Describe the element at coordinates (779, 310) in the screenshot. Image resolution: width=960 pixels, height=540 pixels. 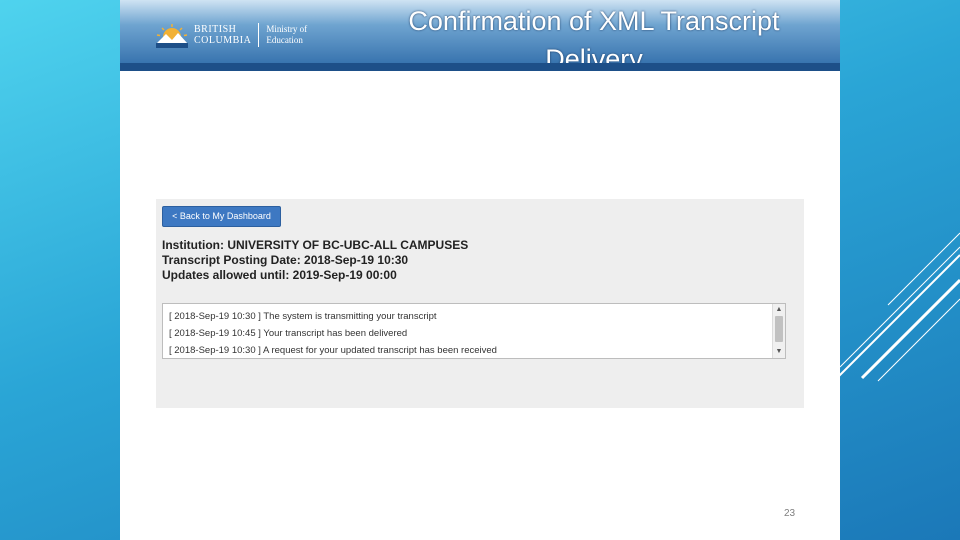
I see `chevron-up-icon: ▲` at that location.